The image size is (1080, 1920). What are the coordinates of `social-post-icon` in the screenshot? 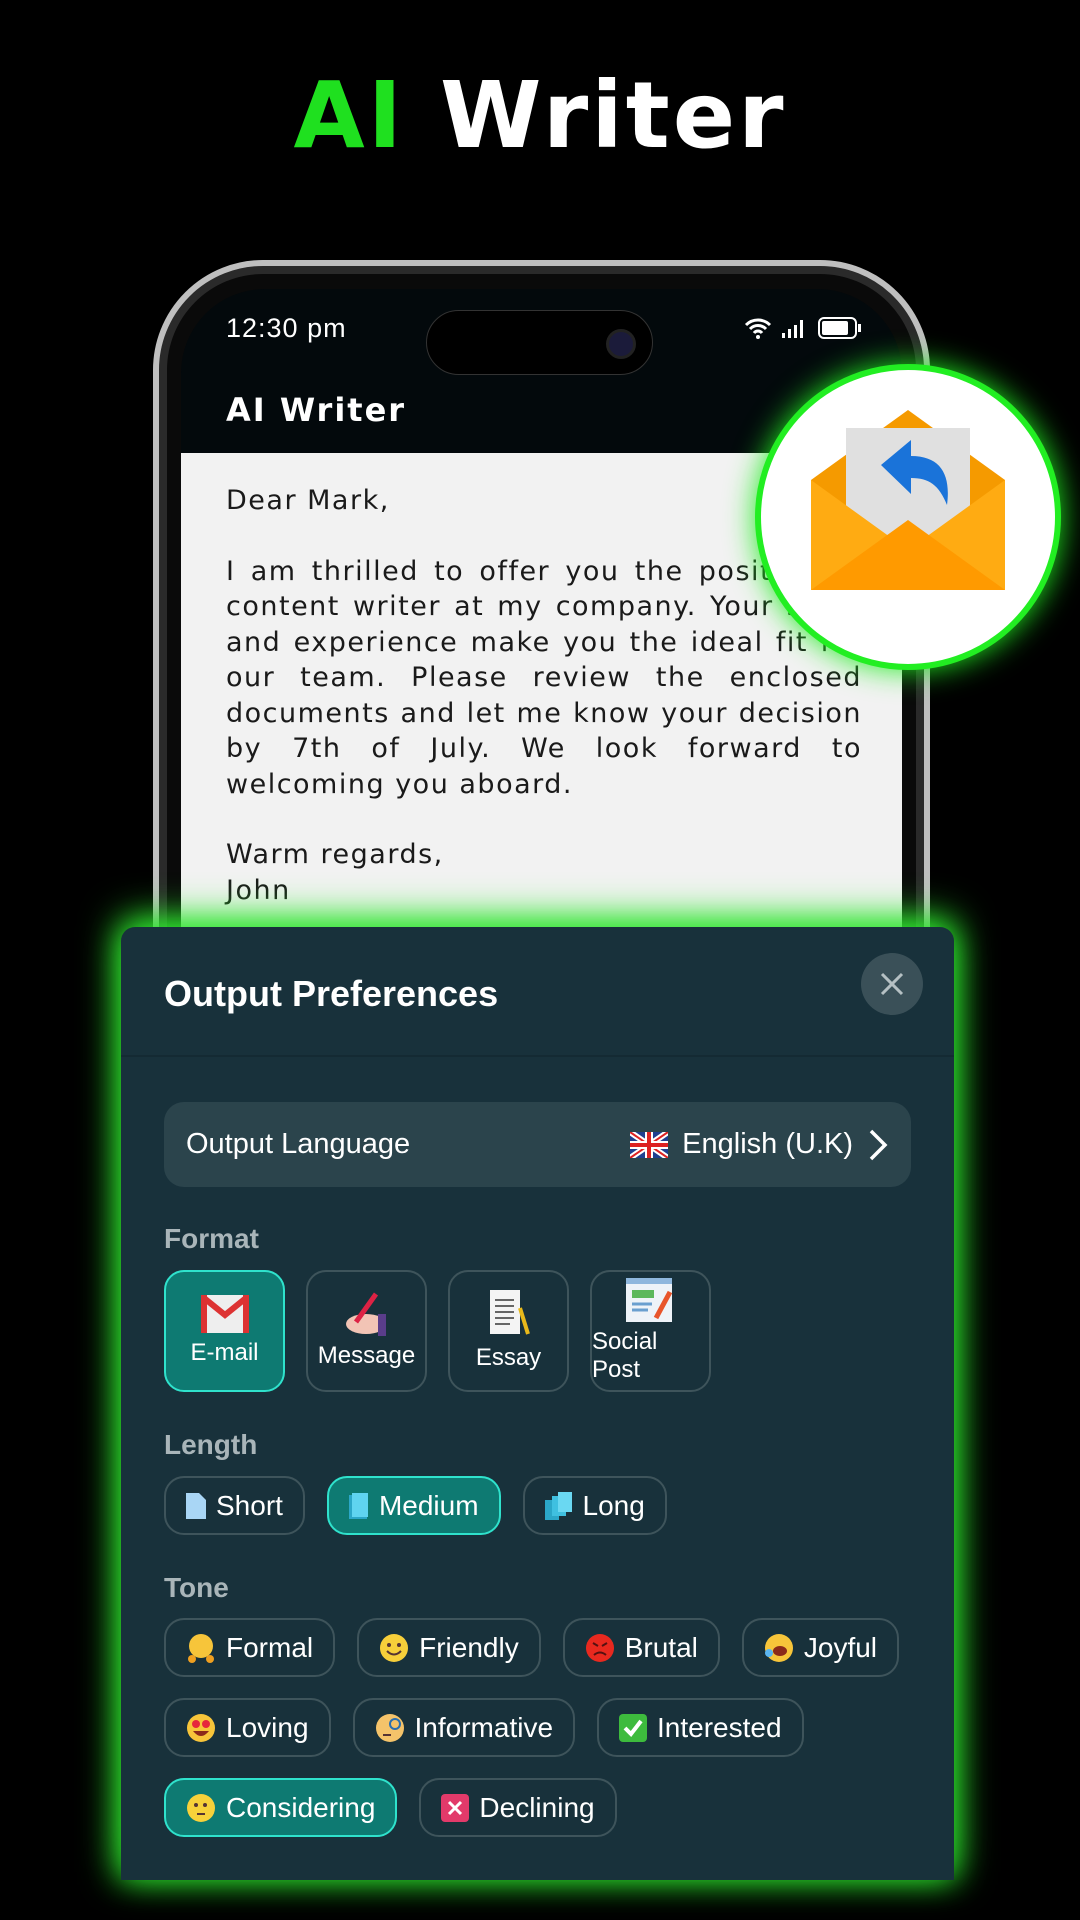 It's located at (648, 1300).